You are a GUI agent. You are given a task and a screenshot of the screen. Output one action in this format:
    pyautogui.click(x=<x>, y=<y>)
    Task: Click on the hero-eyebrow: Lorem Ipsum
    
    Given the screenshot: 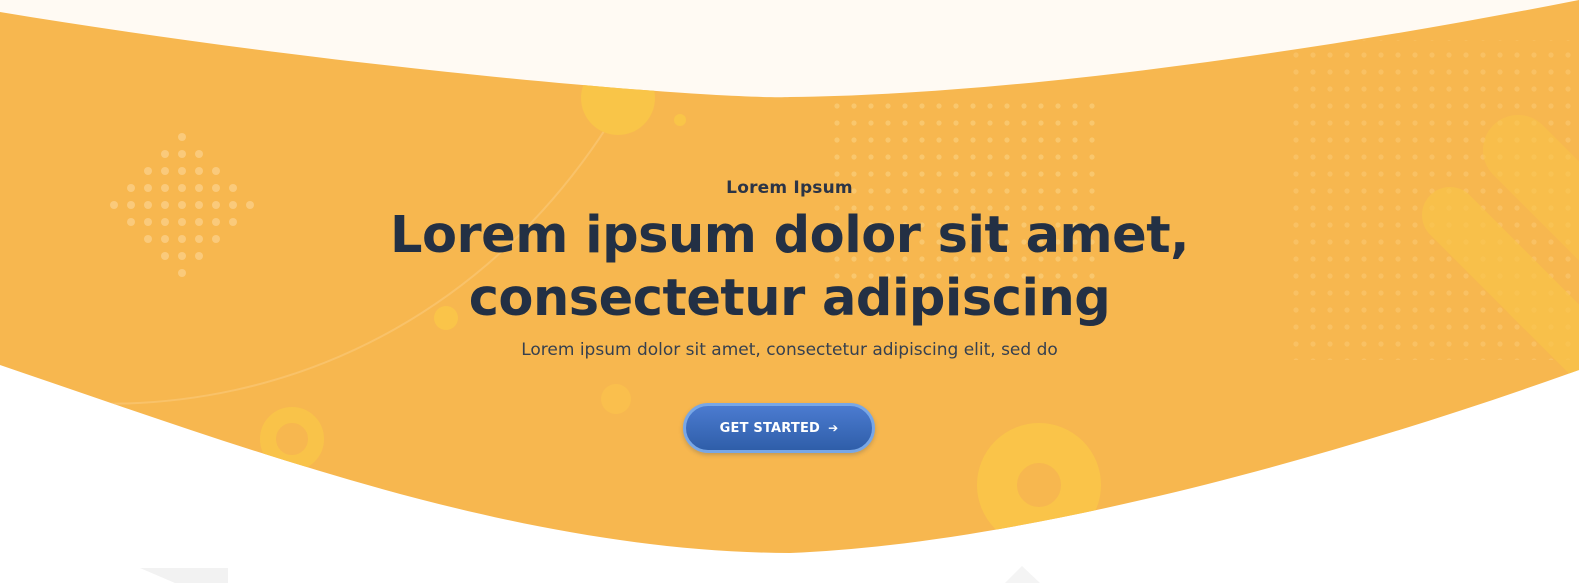 What is the action you would take?
    pyautogui.click(x=789, y=188)
    